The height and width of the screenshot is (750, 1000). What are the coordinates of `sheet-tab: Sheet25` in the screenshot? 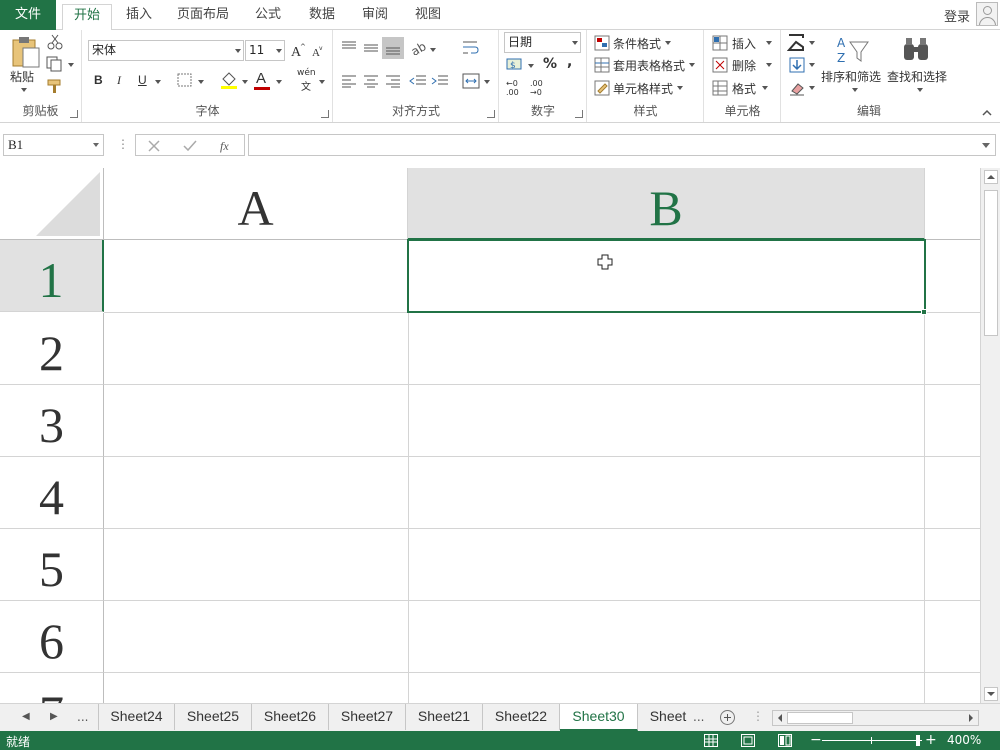 It's located at (213, 717).